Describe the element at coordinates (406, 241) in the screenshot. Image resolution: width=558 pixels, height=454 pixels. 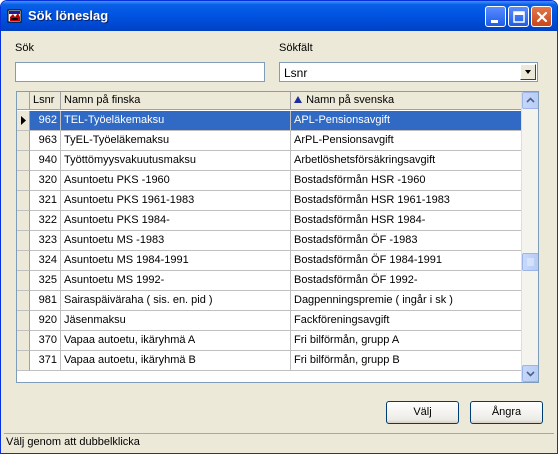
I see `cell-name-swedish: Bostadsförmån ÖF -1983` at that location.